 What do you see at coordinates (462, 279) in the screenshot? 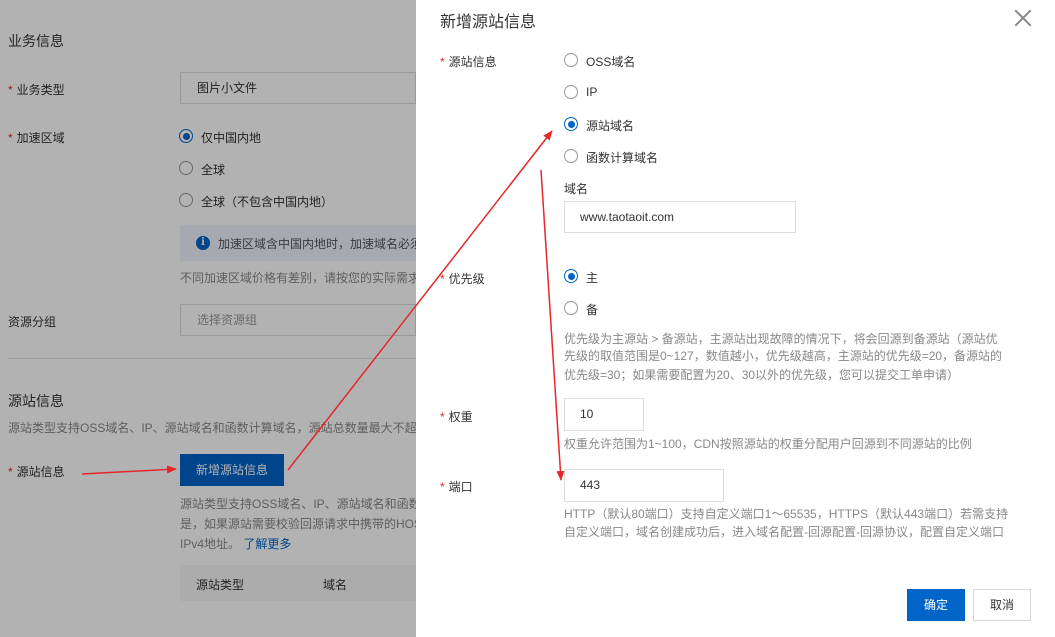
I see `priority-label: * 优先级` at bounding box center [462, 279].